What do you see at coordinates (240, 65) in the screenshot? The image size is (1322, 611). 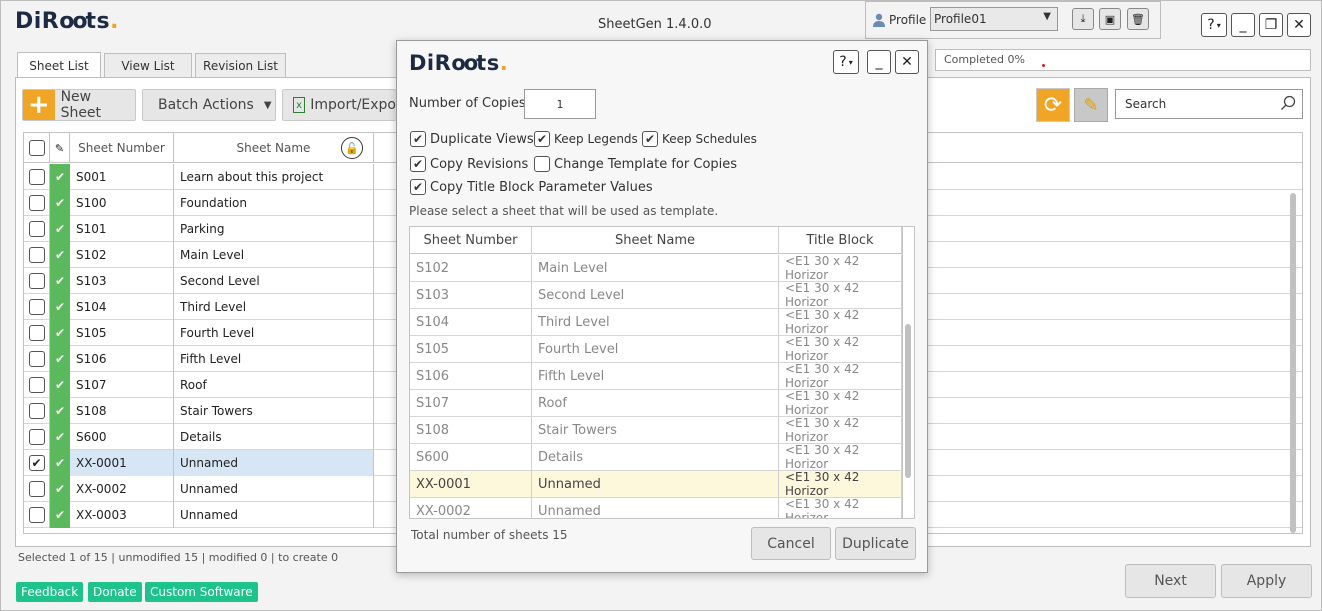 I see `tab-revision-list: Revision List` at bounding box center [240, 65].